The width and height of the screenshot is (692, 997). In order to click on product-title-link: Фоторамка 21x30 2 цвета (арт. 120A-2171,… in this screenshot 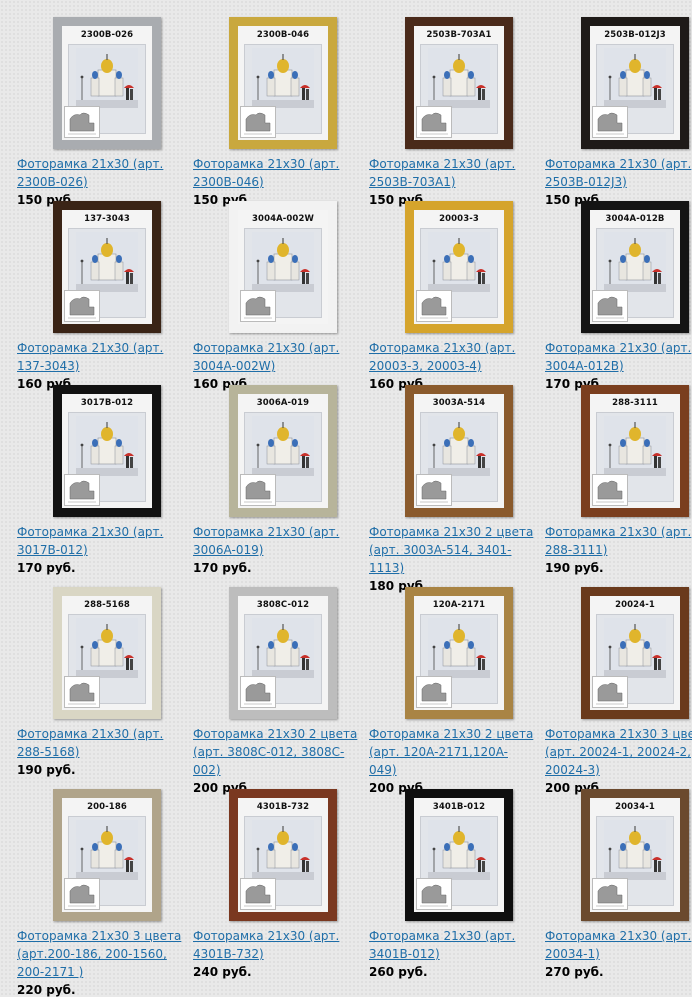, I will do `click(451, 752)`.